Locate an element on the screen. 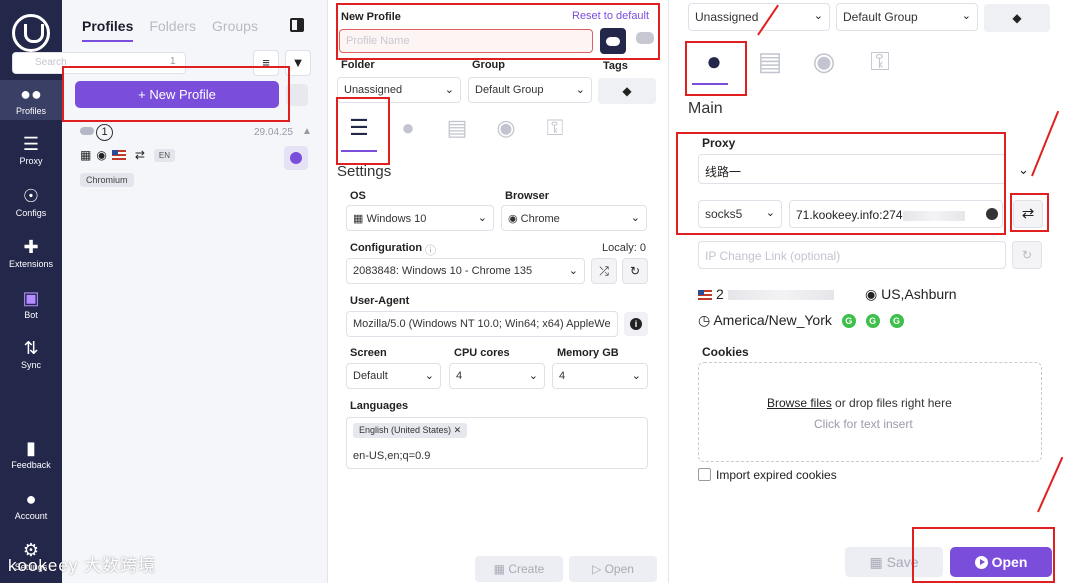 This screenshot has width=1080, height=583. ip-info: 2 is located at coordinates (766, 294).